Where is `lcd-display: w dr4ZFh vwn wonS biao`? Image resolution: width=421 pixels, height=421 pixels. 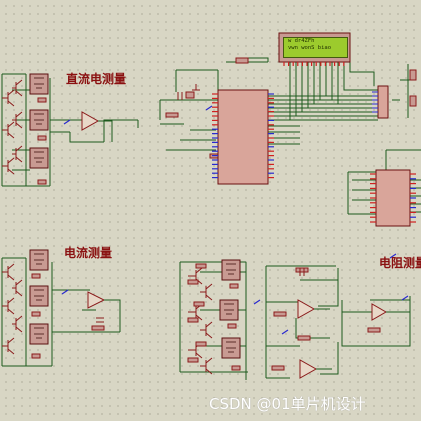
lcd-display: w dr4ZFh vwn wonS biao is located at coordinates (315, 47).